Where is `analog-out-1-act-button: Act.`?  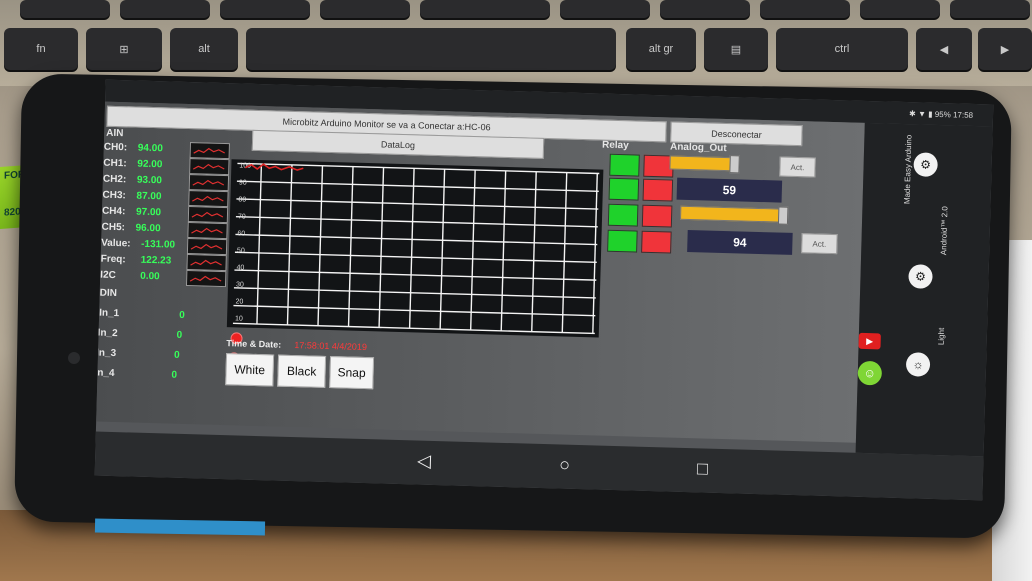
analog-out-1-act-button: Act. is located at coordinates (797, 167).